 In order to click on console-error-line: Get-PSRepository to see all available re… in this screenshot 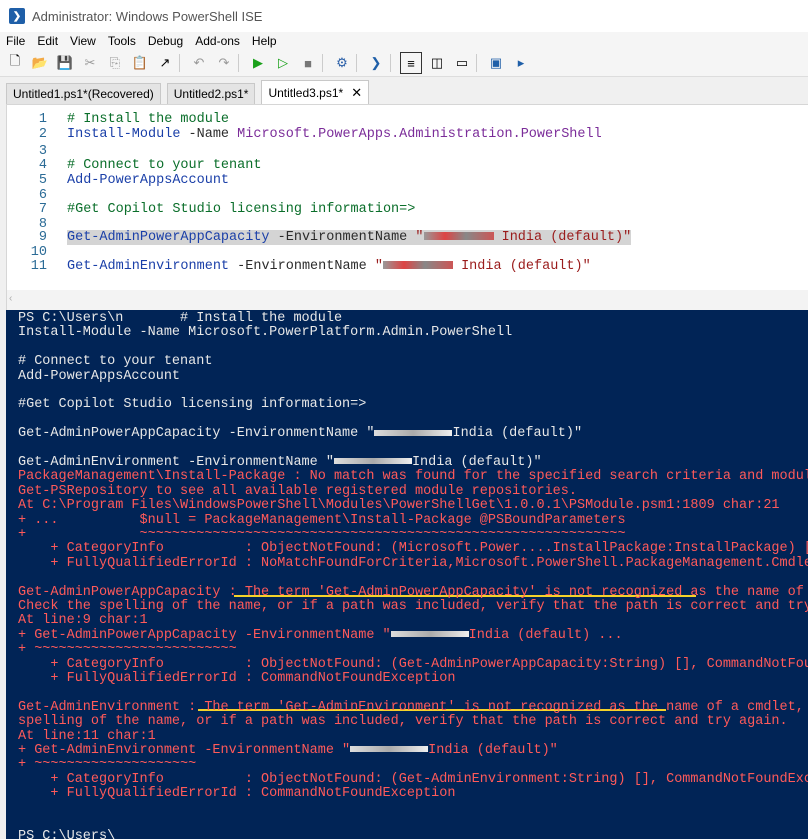, I will do `click(297, 491)`.